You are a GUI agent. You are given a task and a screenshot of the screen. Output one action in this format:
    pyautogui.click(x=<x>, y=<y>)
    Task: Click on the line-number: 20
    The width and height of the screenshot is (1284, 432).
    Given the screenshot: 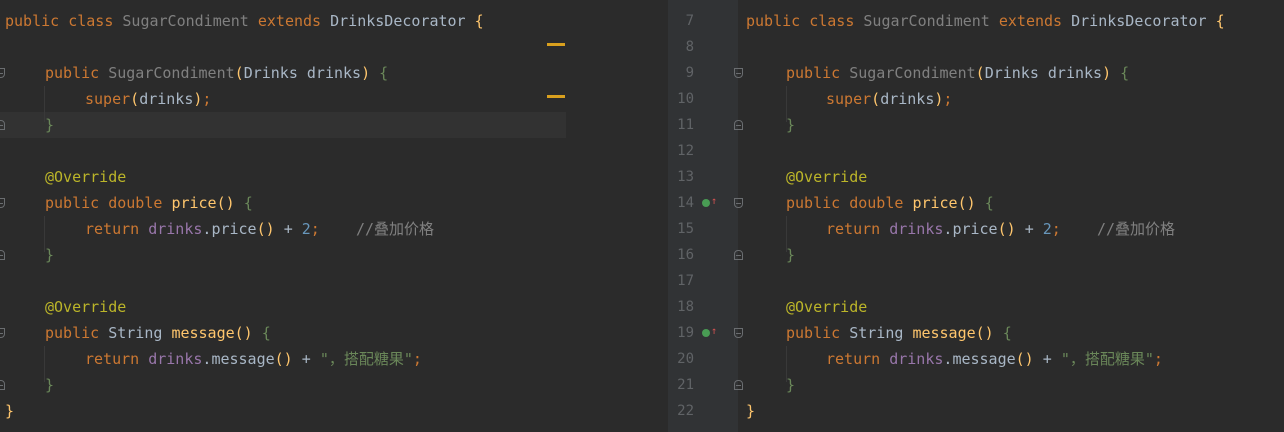 What is the action you would take?
    pyautogui.click(x=685, y=359)
    